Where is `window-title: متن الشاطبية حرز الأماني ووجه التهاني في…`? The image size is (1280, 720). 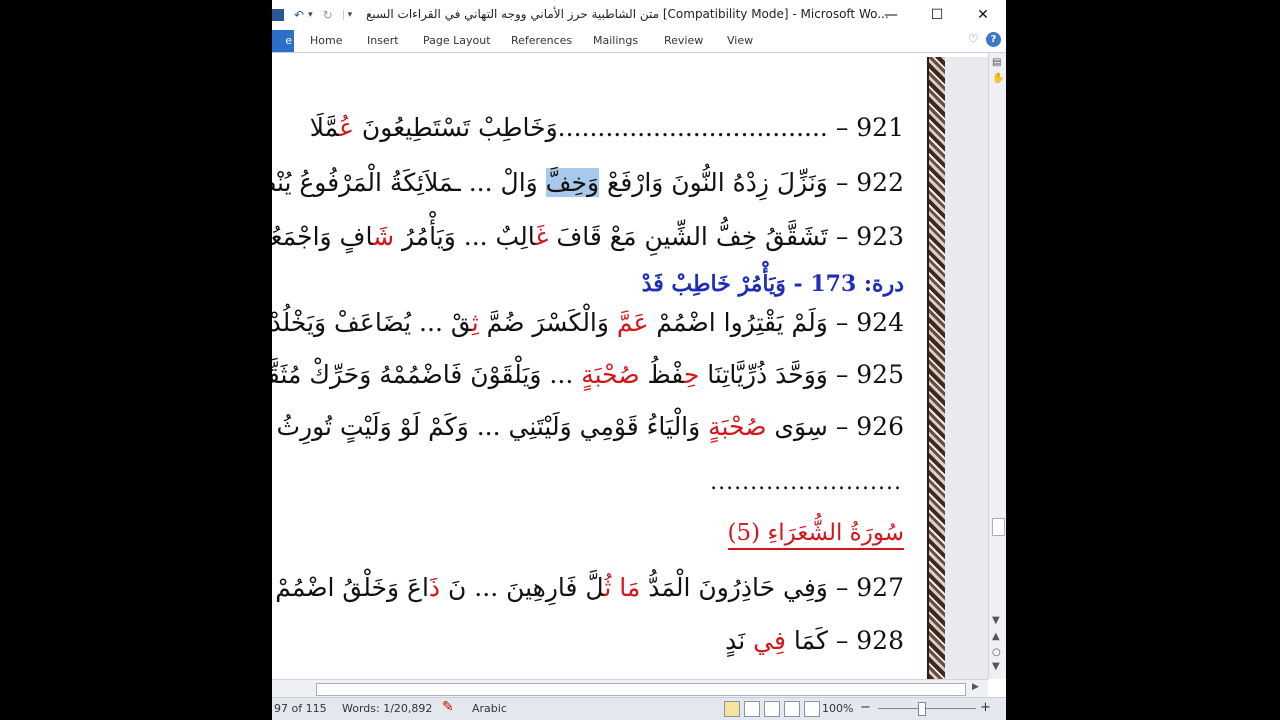 window-title: متن الشاطبية حرز الأماني ووجه التهاني في… is located at coordinates (627, 14).